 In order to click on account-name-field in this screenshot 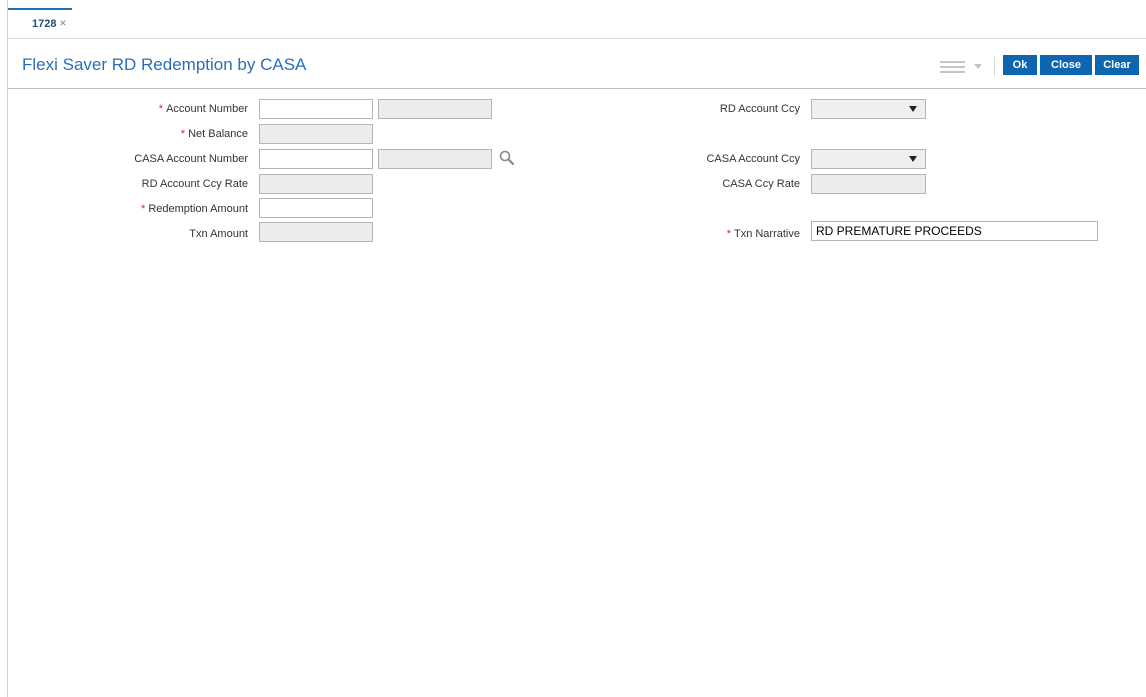, I will do `click(435, 109)`.